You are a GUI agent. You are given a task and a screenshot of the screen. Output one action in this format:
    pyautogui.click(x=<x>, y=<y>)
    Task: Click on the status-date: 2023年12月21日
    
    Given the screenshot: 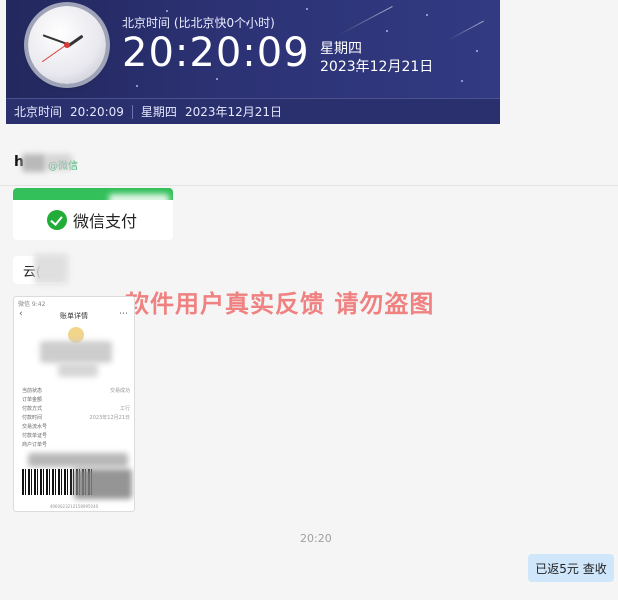 What is the action you would take?
    pyautogui.click(x=233, y=112)
    